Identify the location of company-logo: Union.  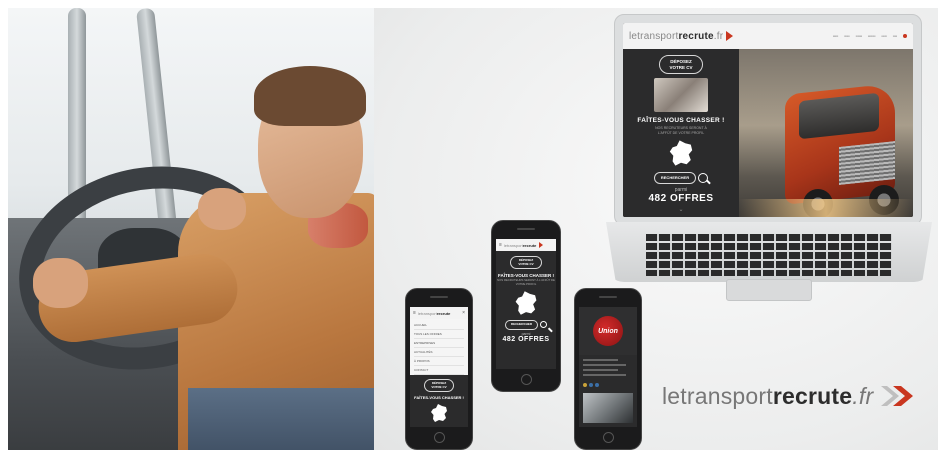
(608, 331).